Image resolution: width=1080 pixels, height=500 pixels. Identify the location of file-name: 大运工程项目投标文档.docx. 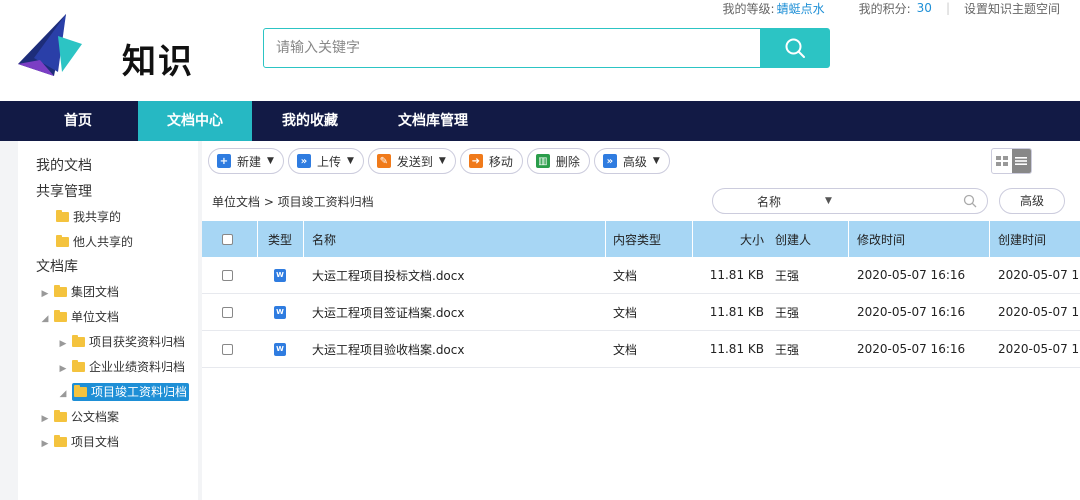
(388, 275).